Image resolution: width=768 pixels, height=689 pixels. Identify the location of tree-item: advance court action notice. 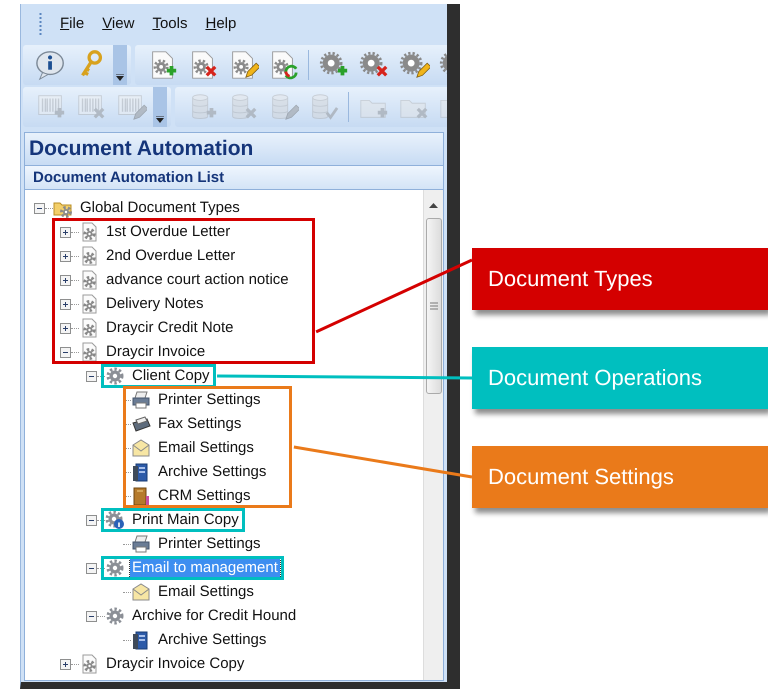
(197, 280).